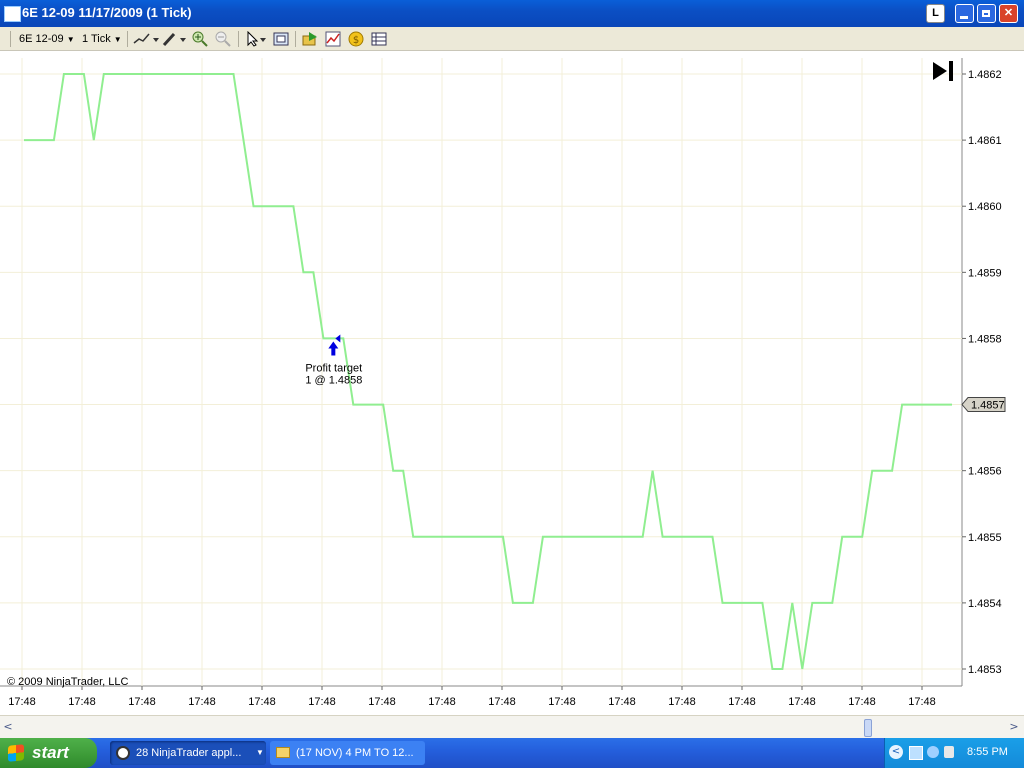  What do you see at coordinates (985, 670) in the screenshot?
I see `price-tick-label: 1.4853` at bounding box center [985, 670].